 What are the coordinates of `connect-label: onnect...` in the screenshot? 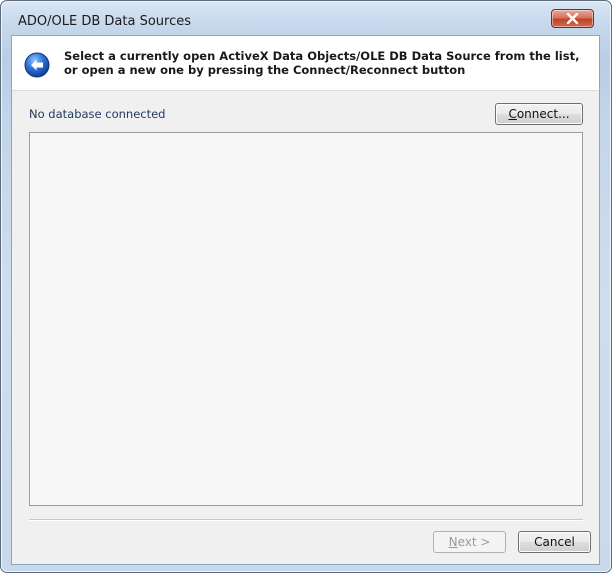 It's located at (543, 114).